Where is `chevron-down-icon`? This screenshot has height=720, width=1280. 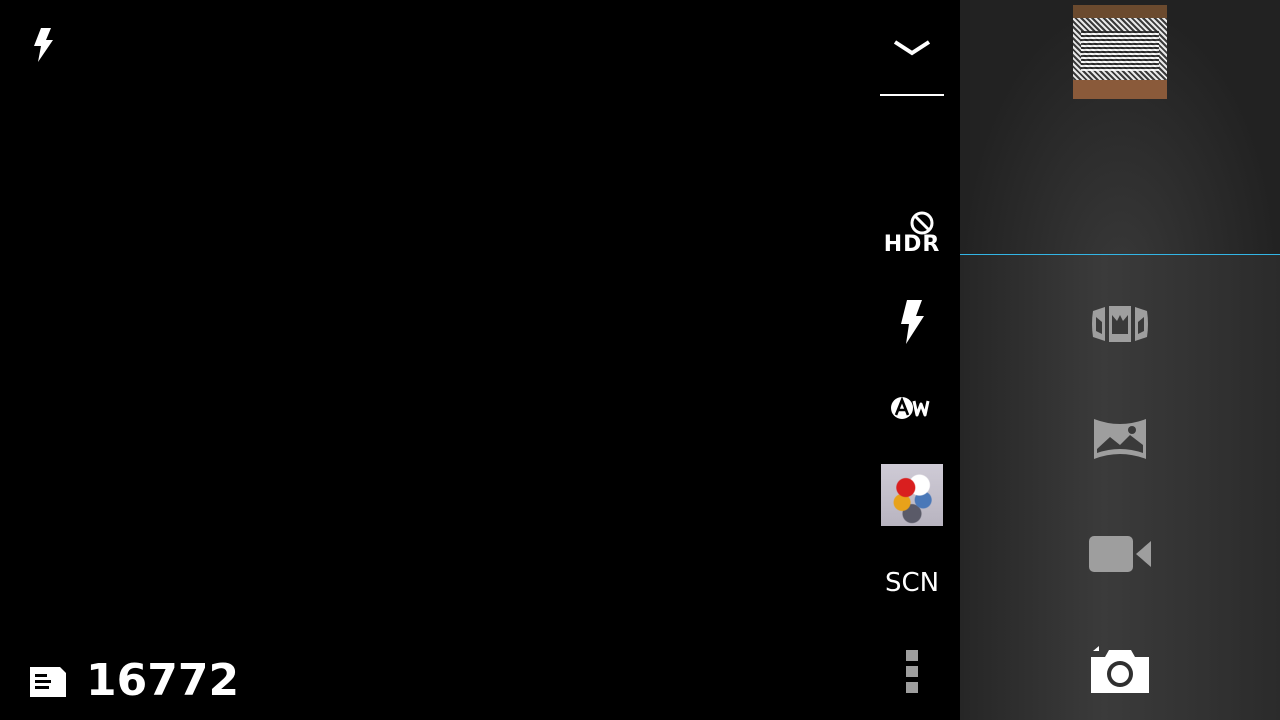 chevron-down-icon is located at coordinates (912, 48).